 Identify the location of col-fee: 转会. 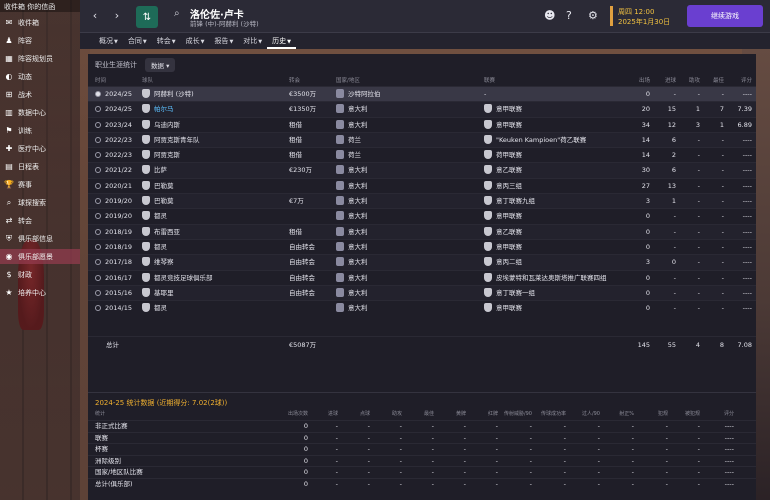
(294, 81).